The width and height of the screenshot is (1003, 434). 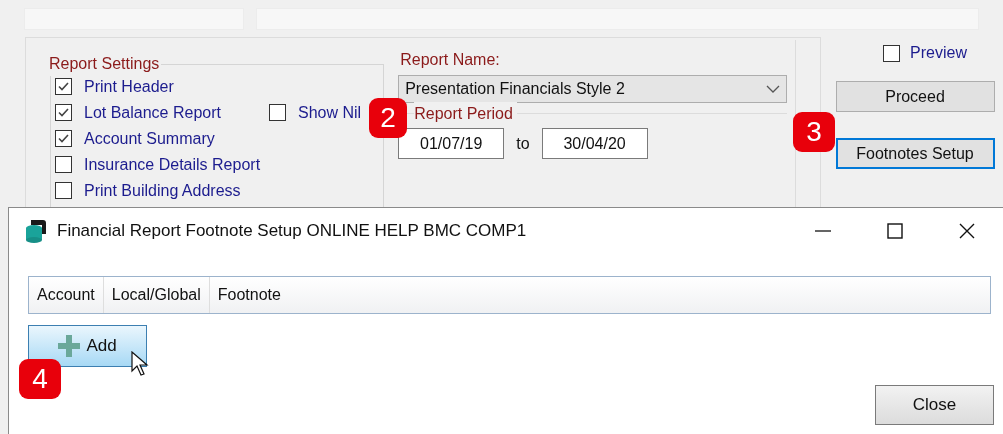 I want to click on plus-icon, so click(x=69, y=346).